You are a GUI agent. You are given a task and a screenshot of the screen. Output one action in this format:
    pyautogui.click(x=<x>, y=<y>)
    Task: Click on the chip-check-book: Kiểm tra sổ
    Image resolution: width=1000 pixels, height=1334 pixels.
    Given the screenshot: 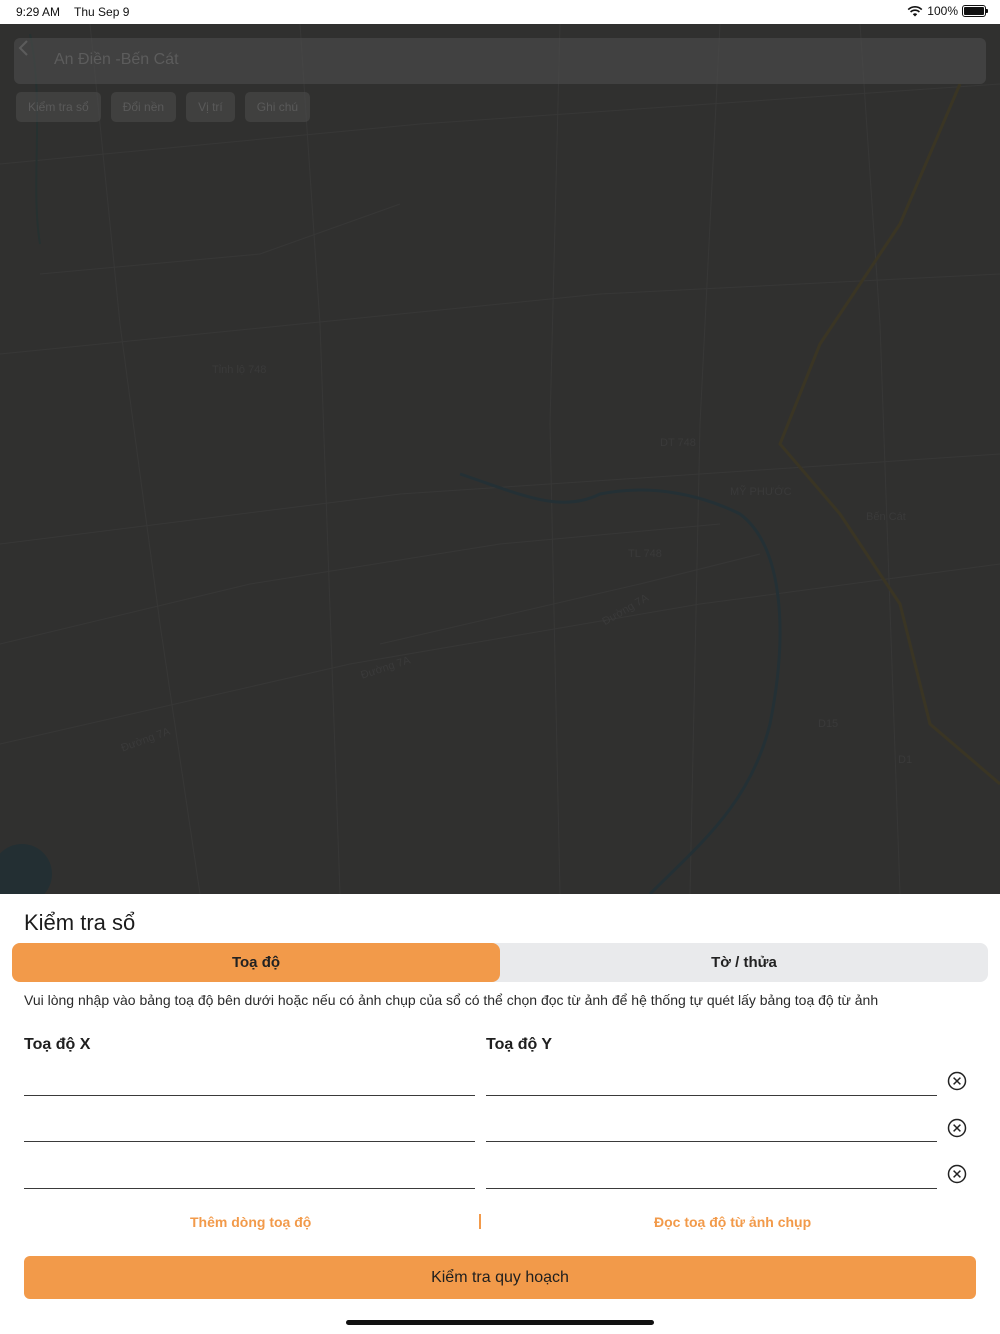 What is the action you would take?
    pyautogui.click(x=58, y=107)
    